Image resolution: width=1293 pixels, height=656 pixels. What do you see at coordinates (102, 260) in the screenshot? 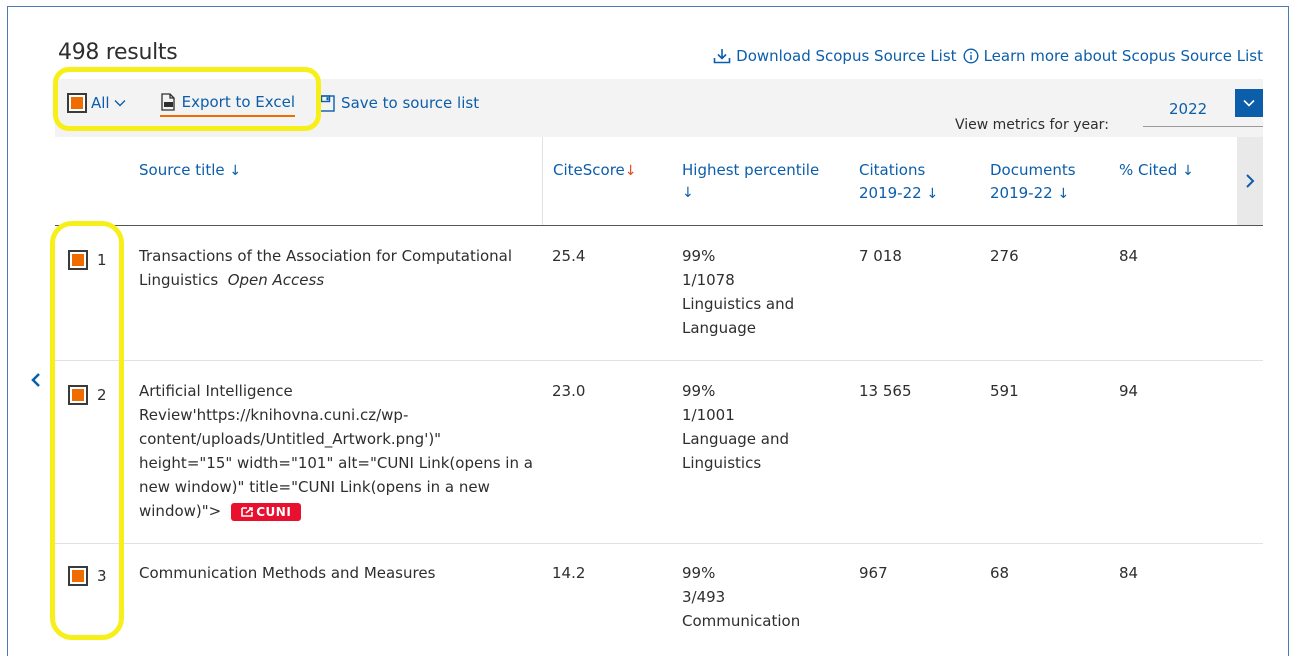
I see `row-index: 1` at bounding box center [102, 260].